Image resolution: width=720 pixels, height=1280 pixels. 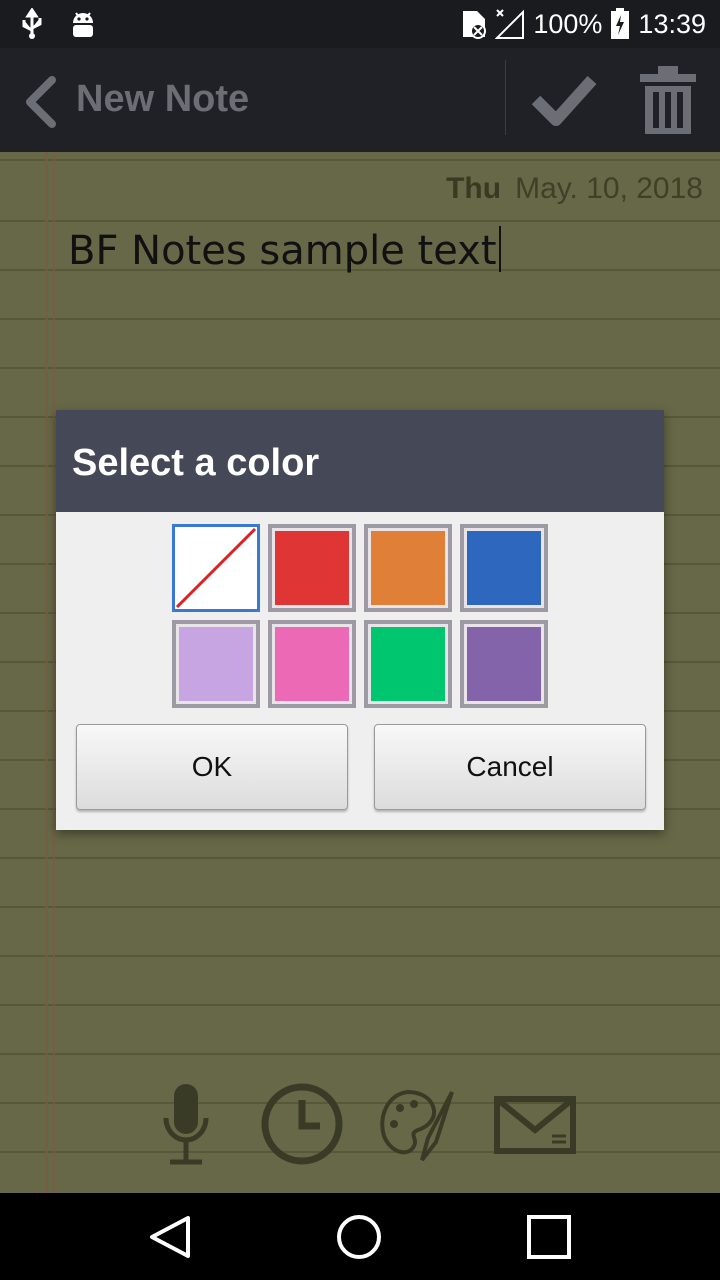 I want to click on microphone-icon, so click(x=186, y=1125).